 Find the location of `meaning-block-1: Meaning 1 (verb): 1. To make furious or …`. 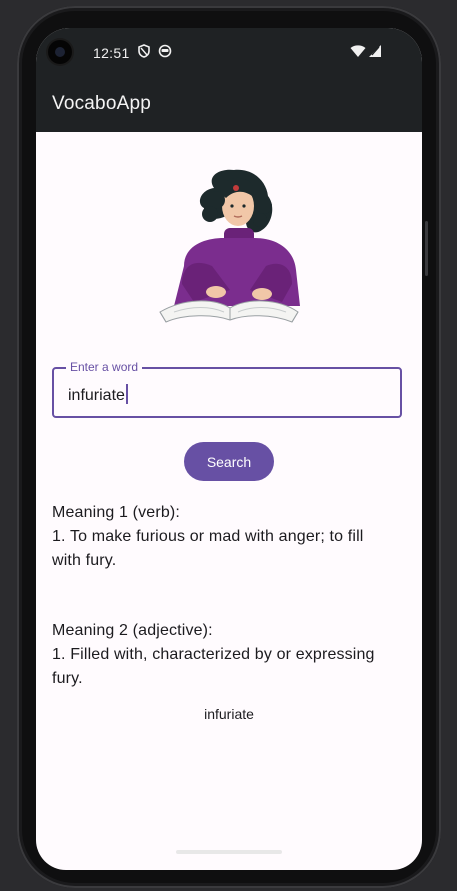

meaning-block-1: Meaning 1 (verb): 1. To make furious or … is located at coordinates (224, 537).